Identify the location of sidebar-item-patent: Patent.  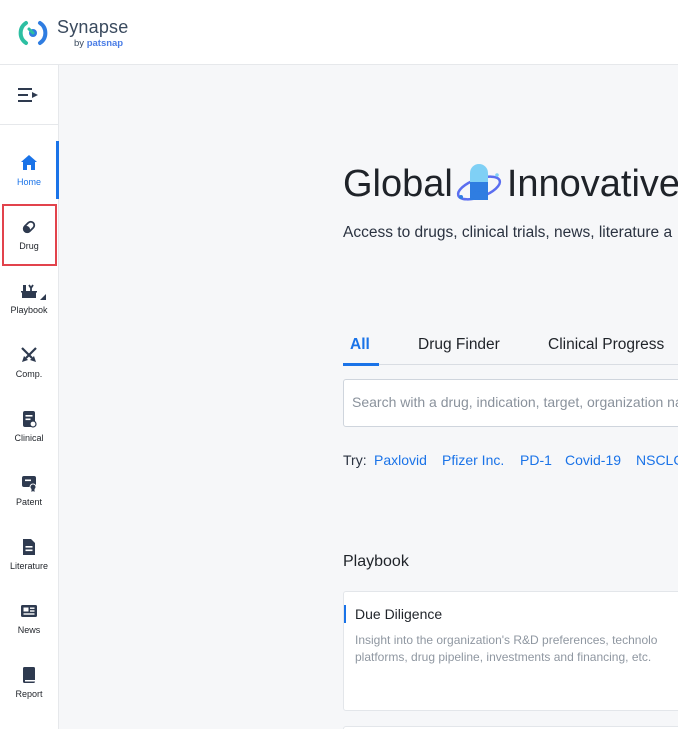
(29, 490).